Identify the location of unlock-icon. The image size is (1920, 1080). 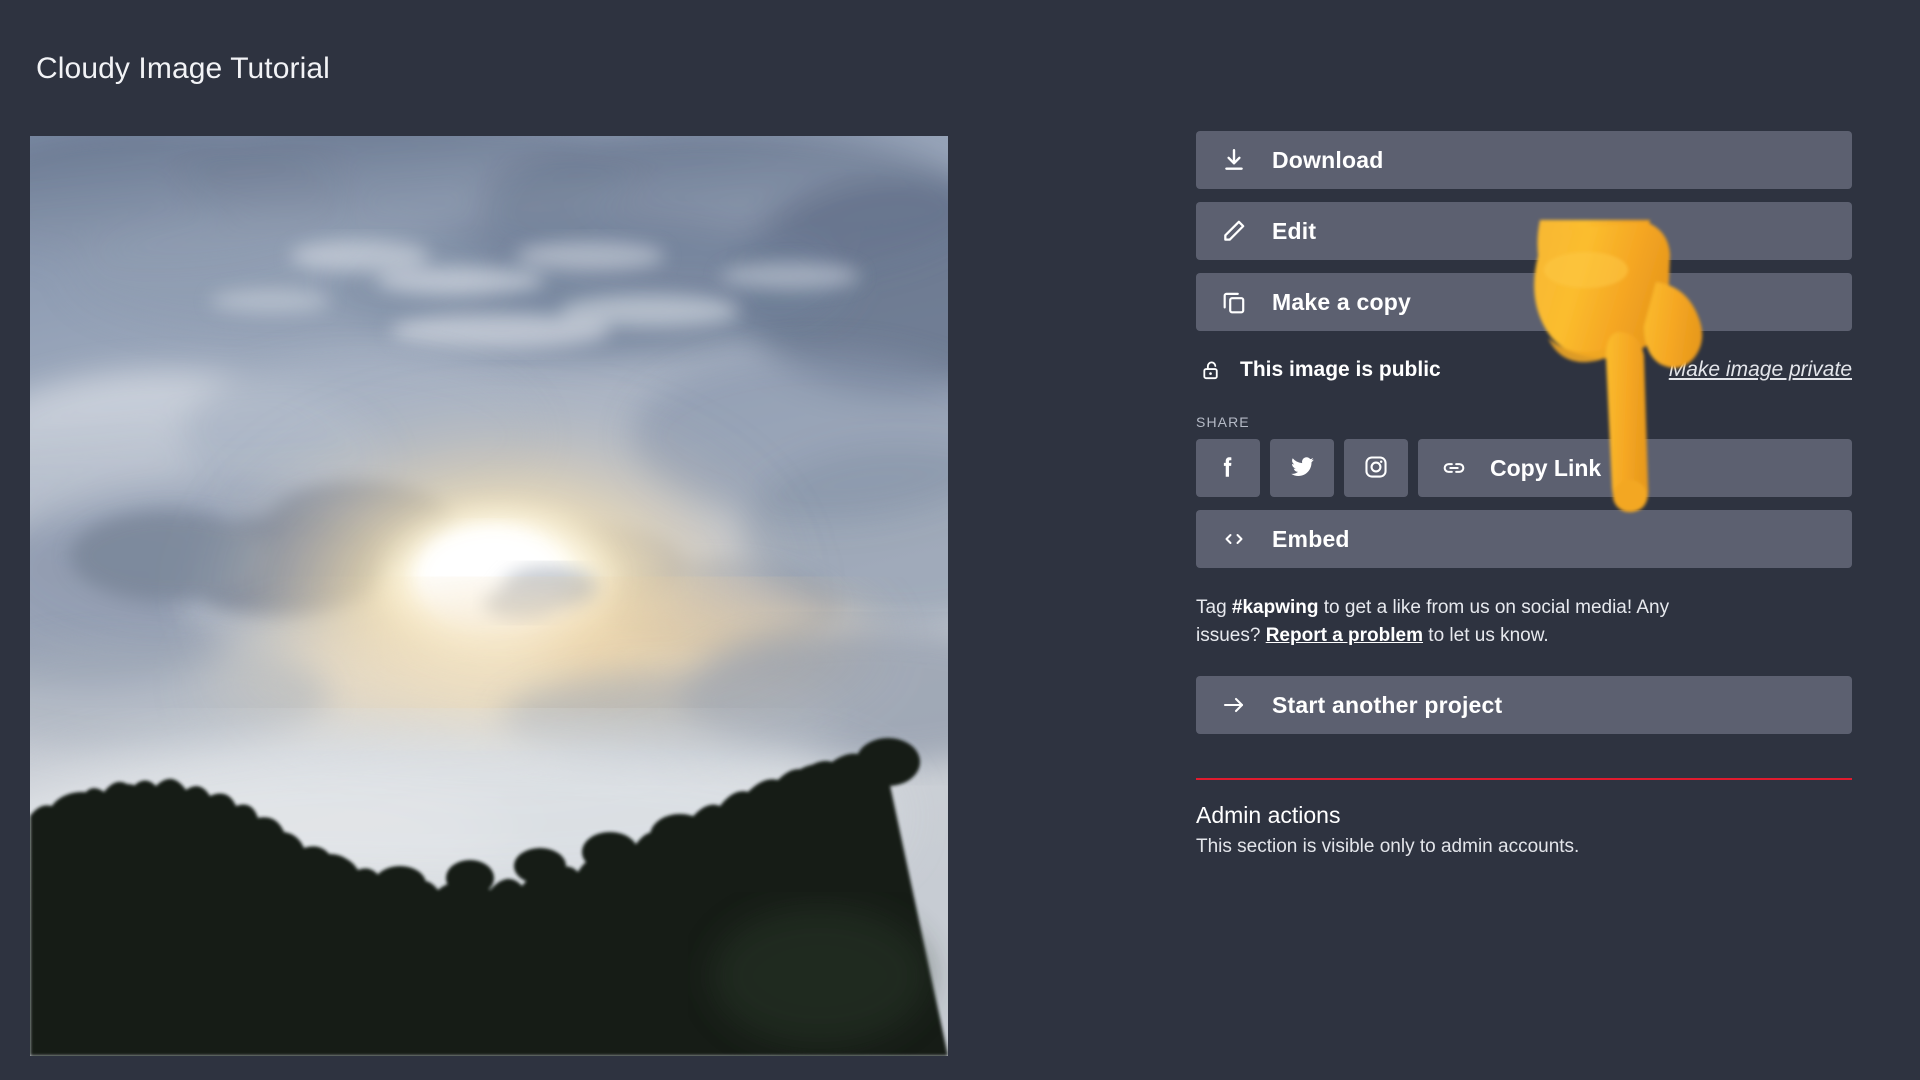
(1218, 370).